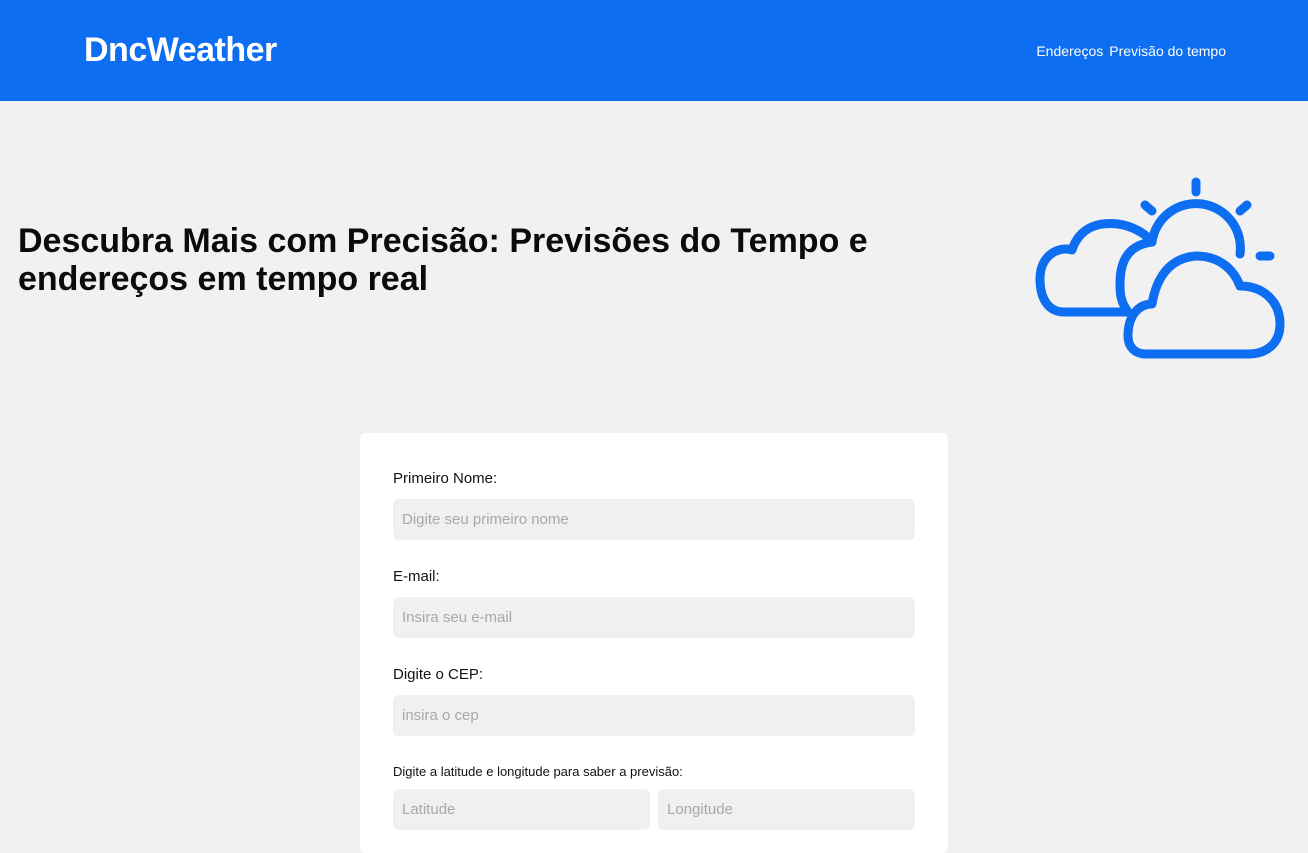  I want to click on main-nav: Endereços Previsão do tempo, so click(1131, 51).